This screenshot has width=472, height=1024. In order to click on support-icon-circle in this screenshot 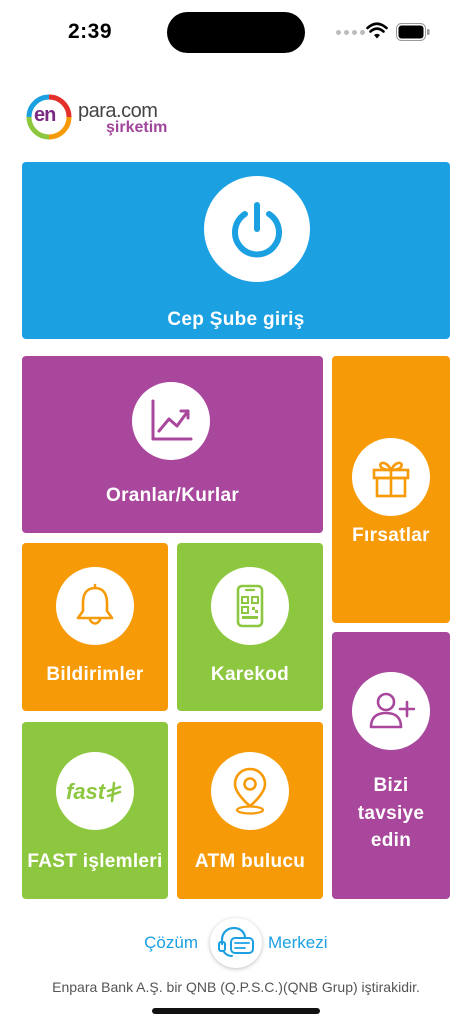, I will do `click(236, 943)`.